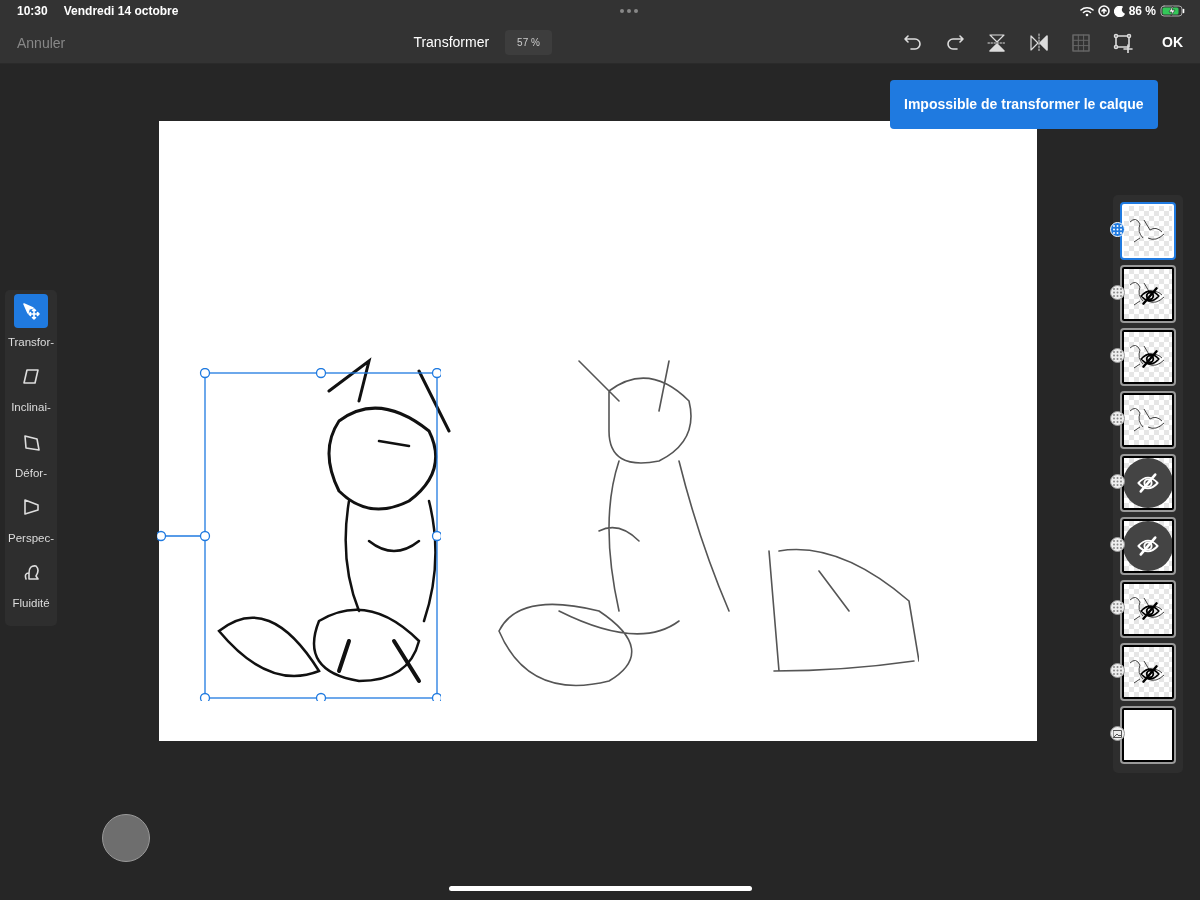 The width and height of the screenshot is (1200, 900). What do you see at coordinates (1142, 11) in the screenshot?
I see `battery-percent: 86 %` at bounding box center [1142, 11].